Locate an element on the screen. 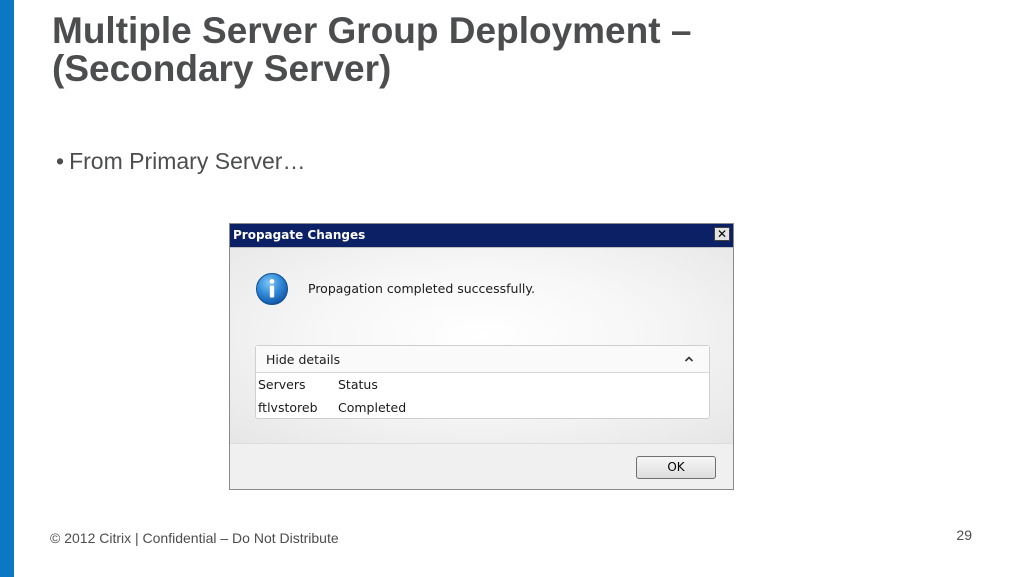 Image resolution: width=1023 pixels, height=577 pixels. close-button: ✕ is located at coordinates (722, 234).